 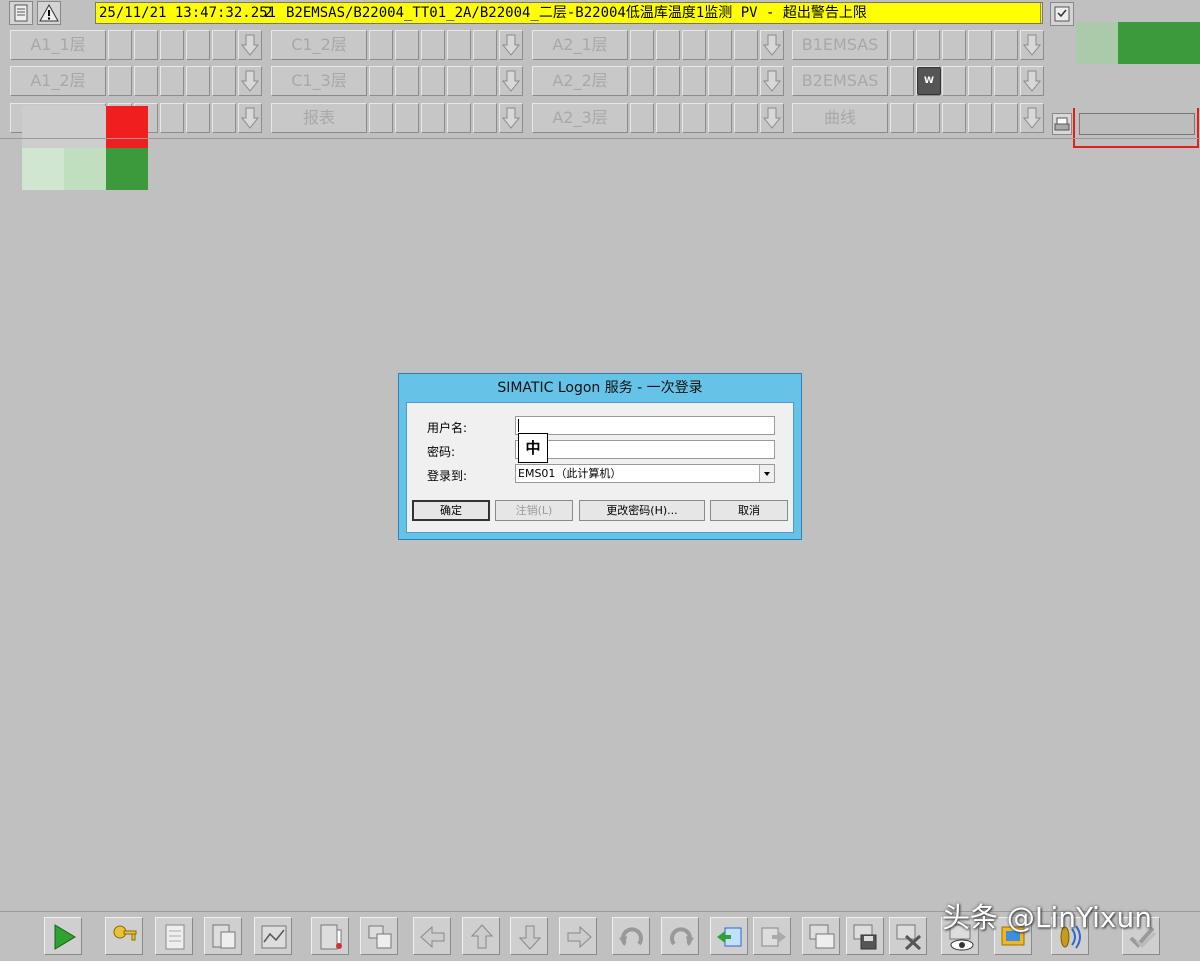 What do you see at coordinates (645, 473) in the screenshot?
I see `logon-to-select: EMS01（此计算机）` at bounding box center [645, 473].